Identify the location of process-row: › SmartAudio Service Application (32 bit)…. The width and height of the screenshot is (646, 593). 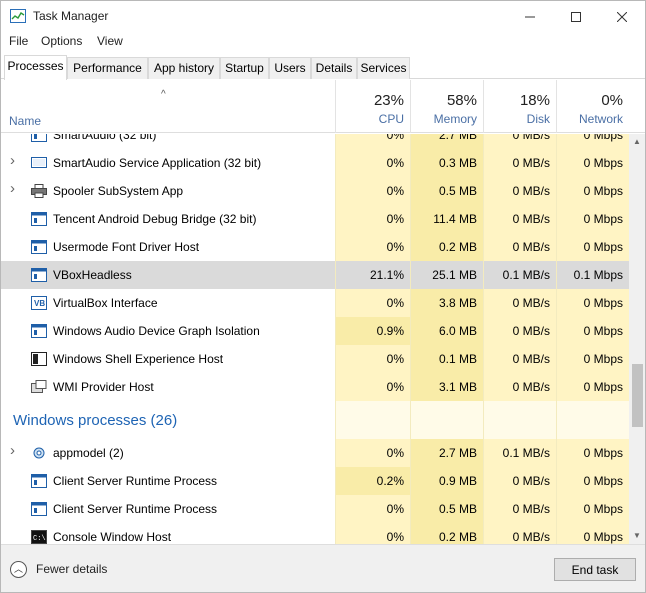
(315, 163).